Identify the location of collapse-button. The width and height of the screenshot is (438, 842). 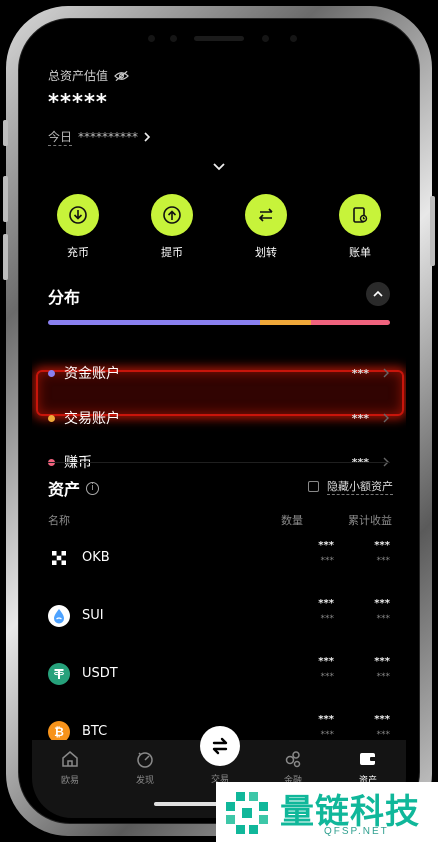
(378, 294).